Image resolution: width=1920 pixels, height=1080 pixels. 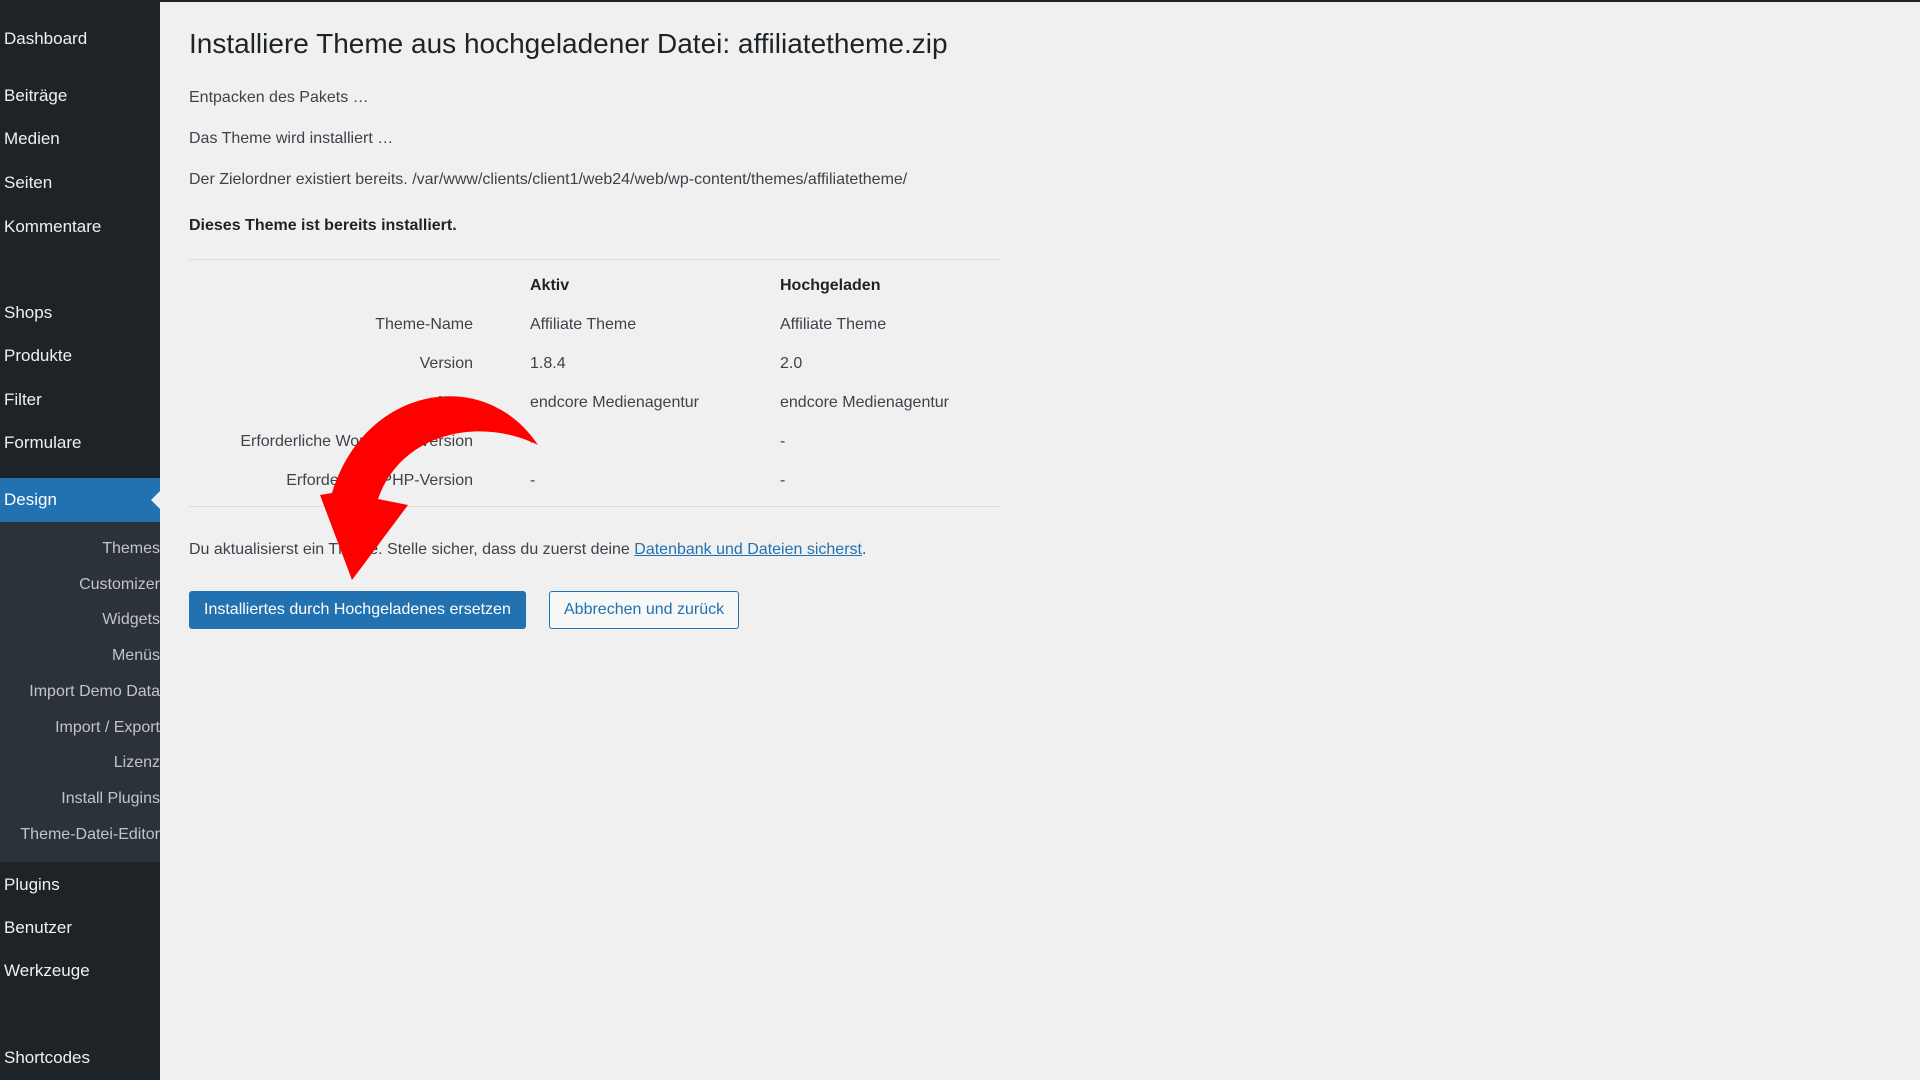 I want to click on row-label-version: Version, so click(x=446, y=363).